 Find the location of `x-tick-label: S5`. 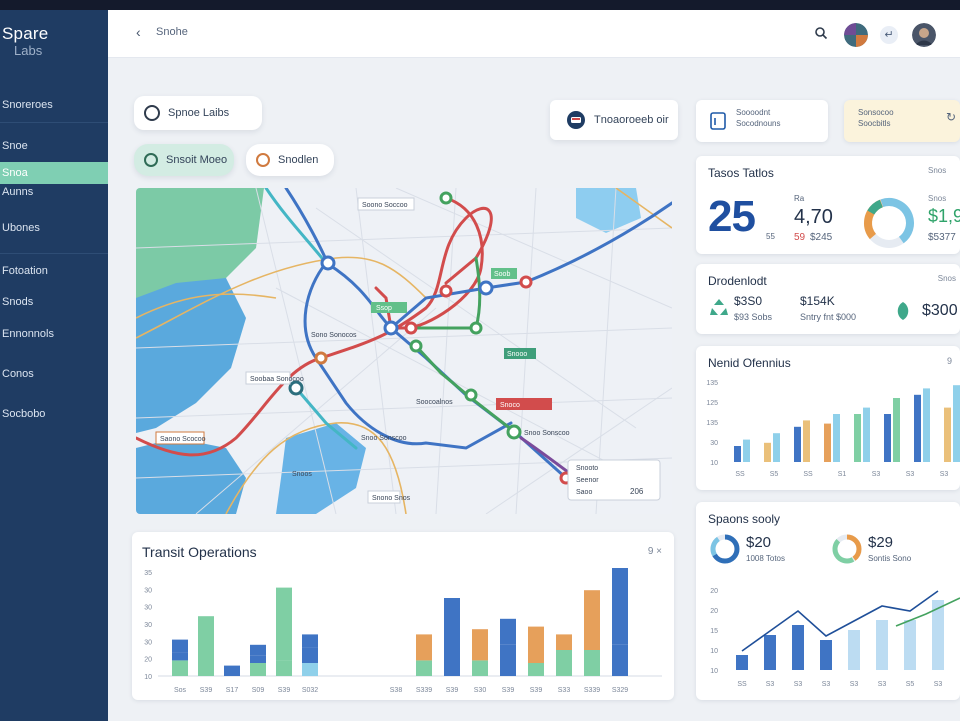

x-tick-label: S5 is located at coordinates (910, 684).